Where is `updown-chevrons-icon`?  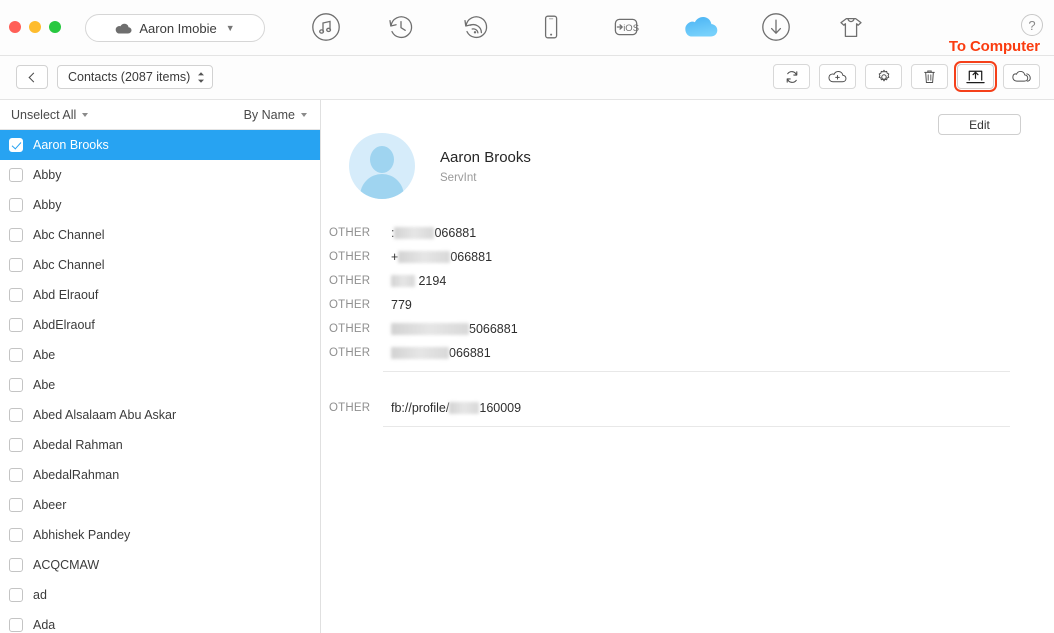
updown-chevrons-icon is located at coordinates (201, 77).